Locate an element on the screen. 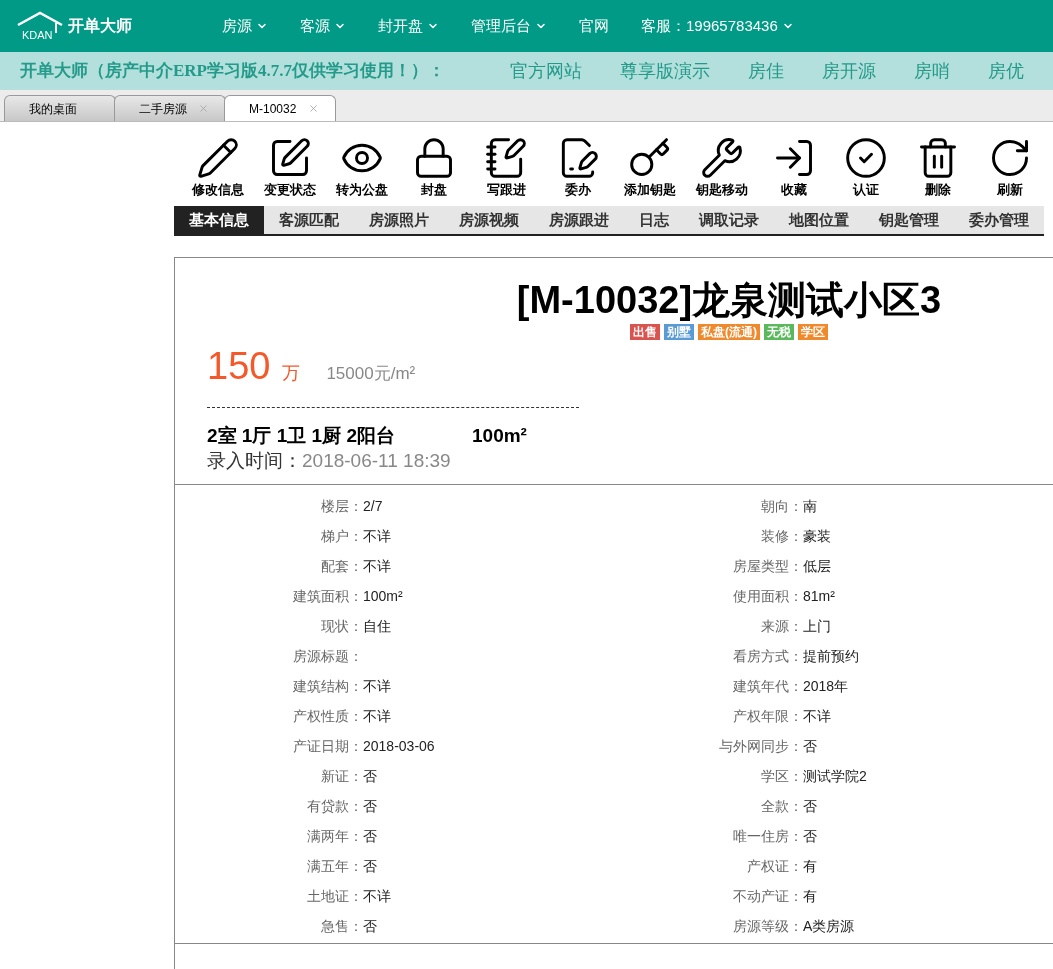 The height and width of the screenshot is (969, 1053). status-tag: 出售 is located at coordinates (645, 332).